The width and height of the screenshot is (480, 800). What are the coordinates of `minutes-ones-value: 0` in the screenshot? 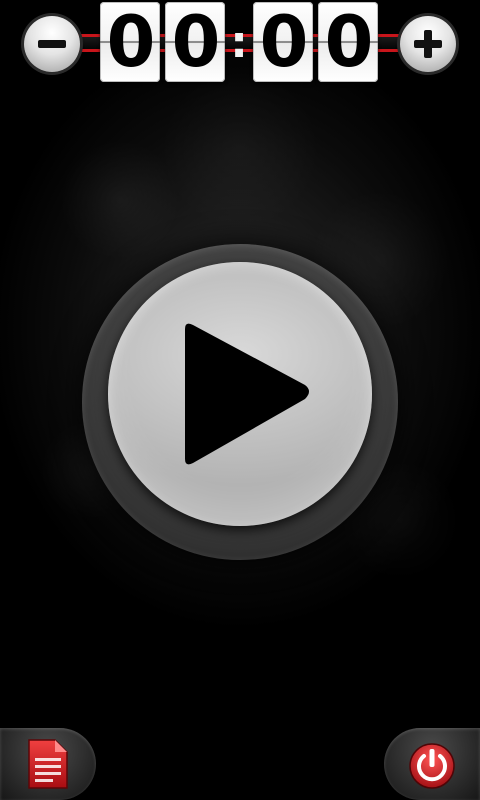 It's located at (196, 42).